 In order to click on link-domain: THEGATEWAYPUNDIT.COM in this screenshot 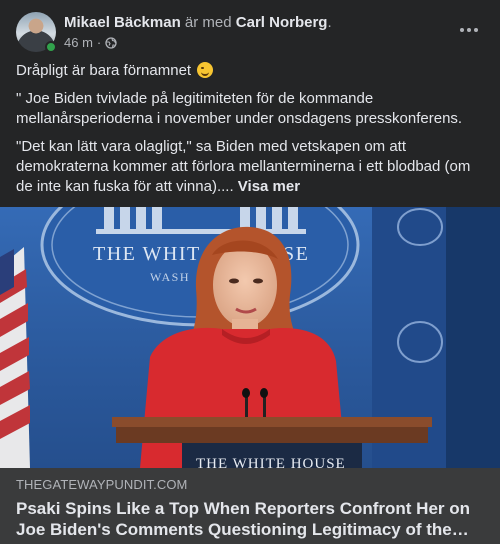, I will do `click(102, 484)`.